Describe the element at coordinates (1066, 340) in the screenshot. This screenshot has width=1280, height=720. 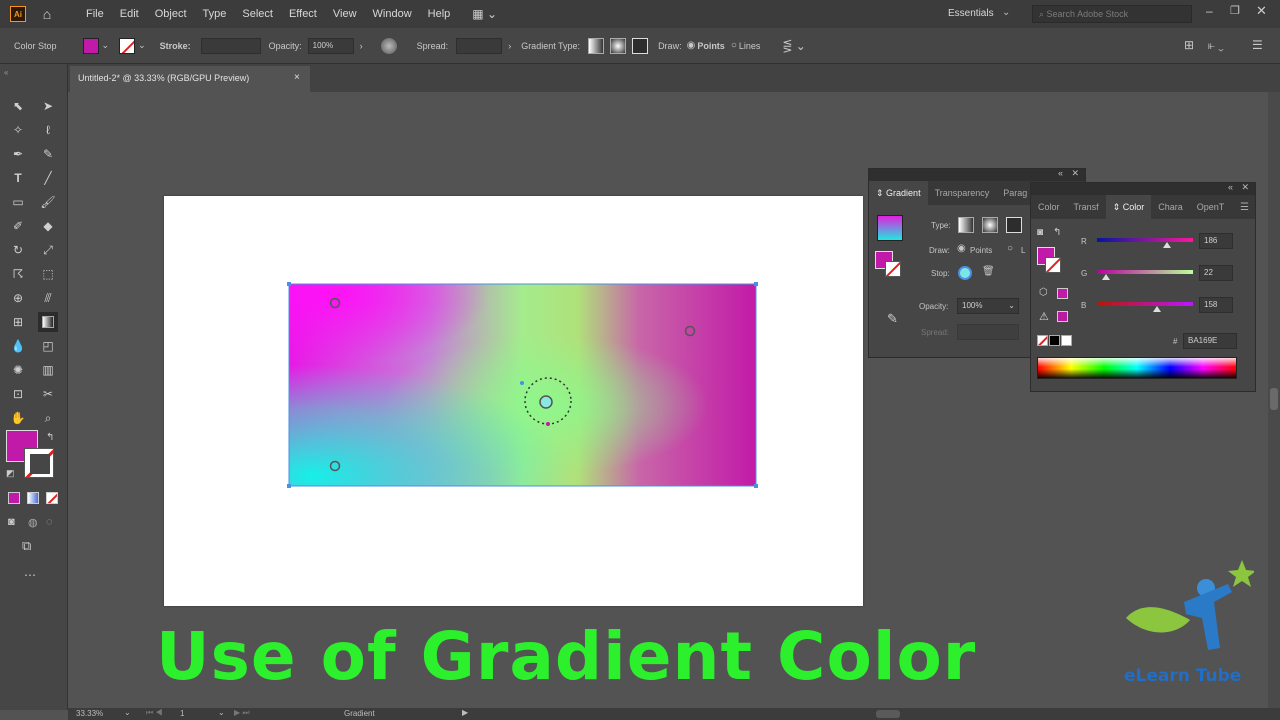
I see `white-color-swatch` at that location.